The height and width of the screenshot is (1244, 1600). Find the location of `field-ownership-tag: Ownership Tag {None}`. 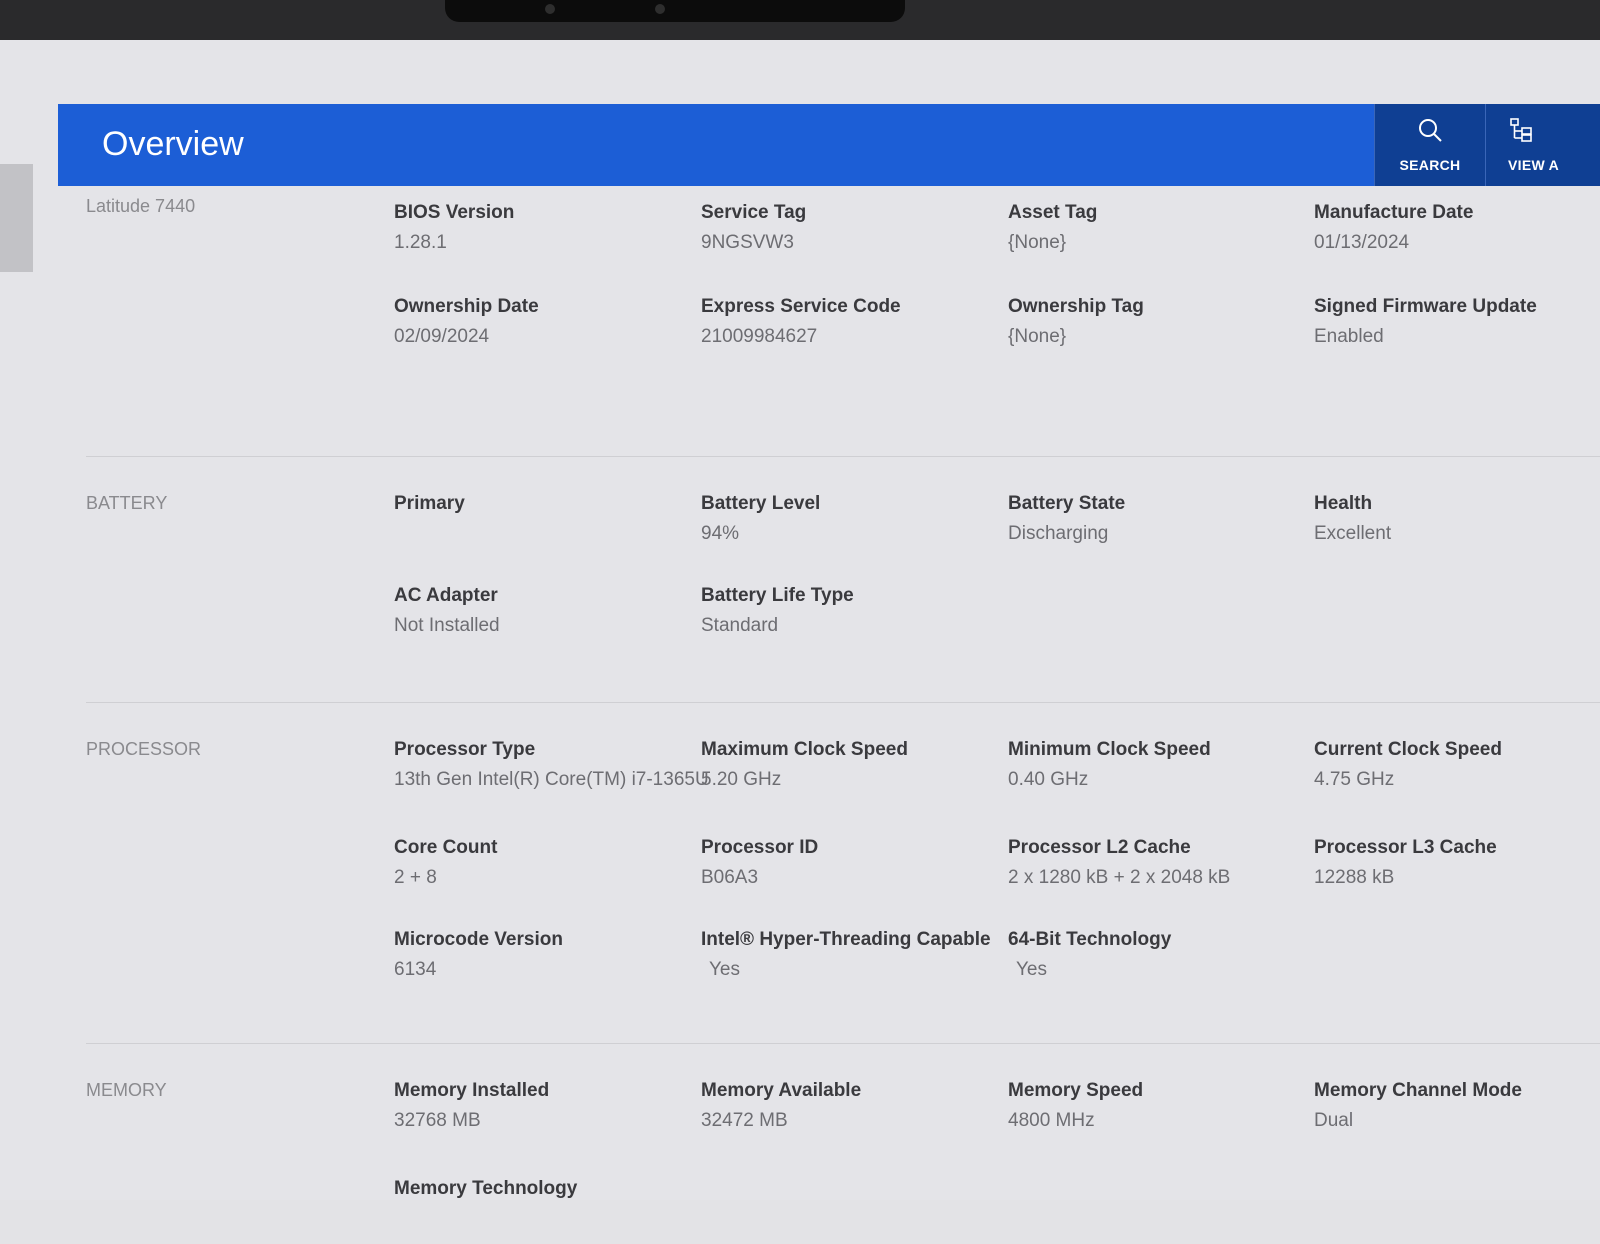

field-ownership-tag: Ownership Tag {None} is located at coordinates (1158, 322).